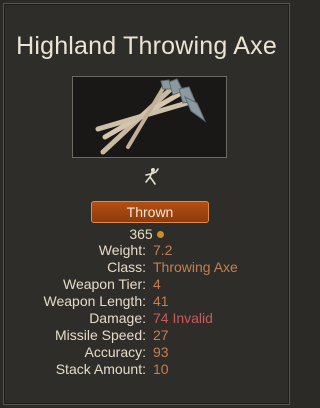 Image resolution: width=320 pixels, height=408 pixels. What do you see at coordinates (115, 352) in the screenshot?
I see `stat-label: Accuracy:` at bounding box center [115, 352].